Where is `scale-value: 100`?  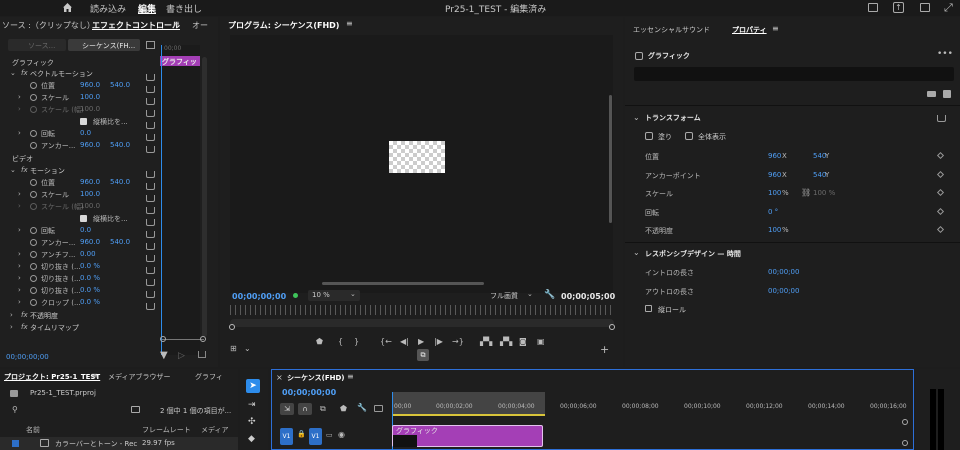
scale-value: 100 is located at coordinates (774, 193).